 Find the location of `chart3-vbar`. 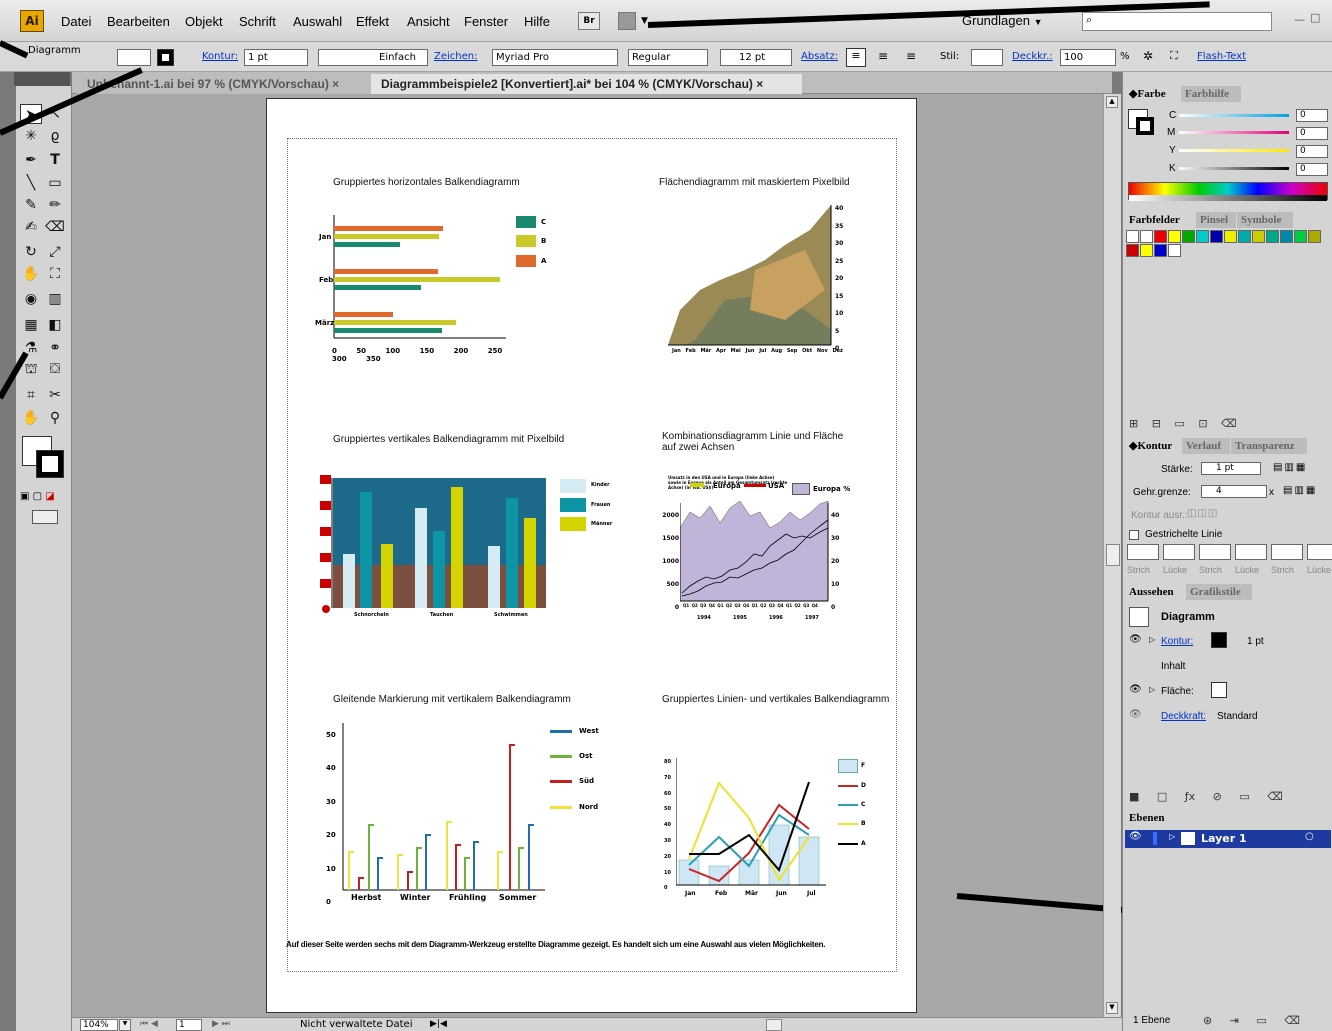

chart3-vbar is located at coordinates (438, 545).